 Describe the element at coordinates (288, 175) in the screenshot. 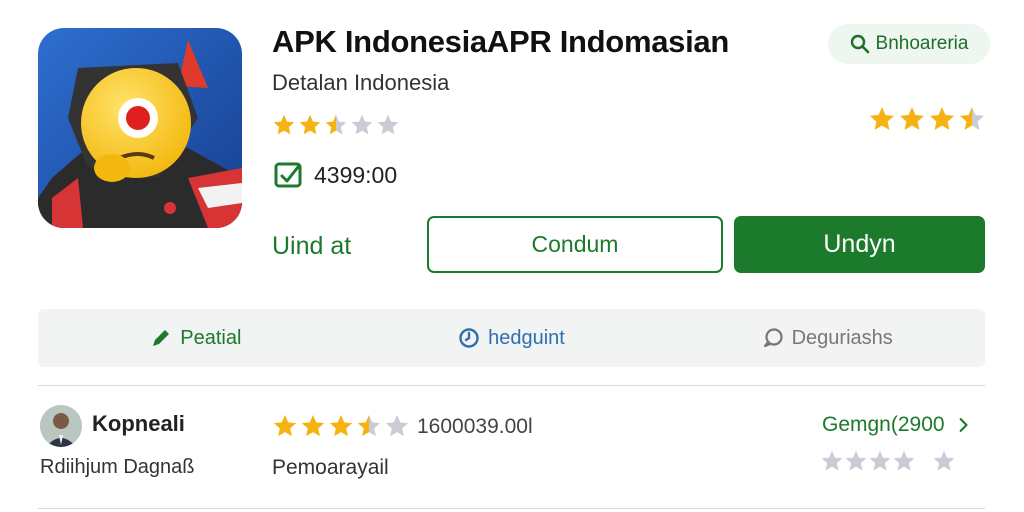

I see `download-check-icon` at that location.